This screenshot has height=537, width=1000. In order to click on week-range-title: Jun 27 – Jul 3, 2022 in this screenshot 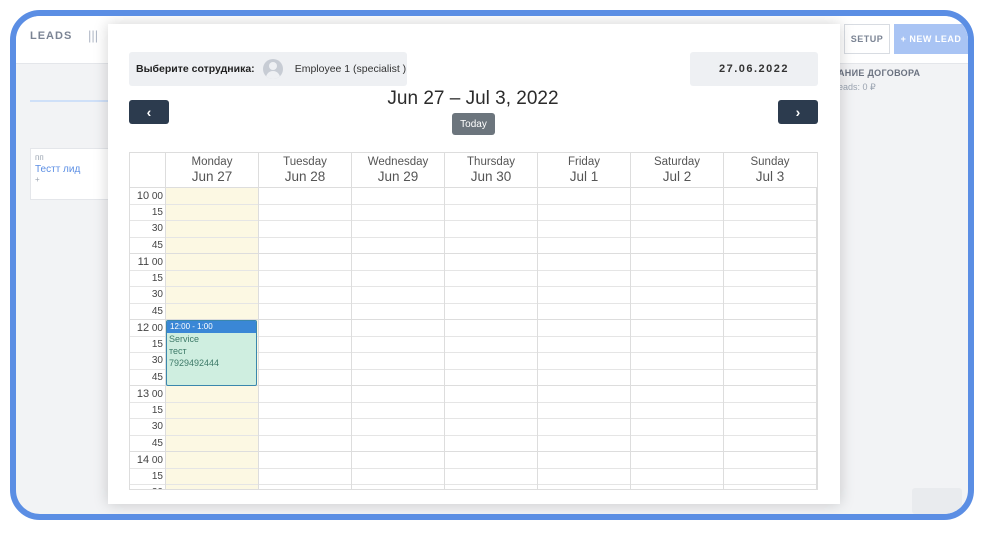, I will do `click(473, 98)`.